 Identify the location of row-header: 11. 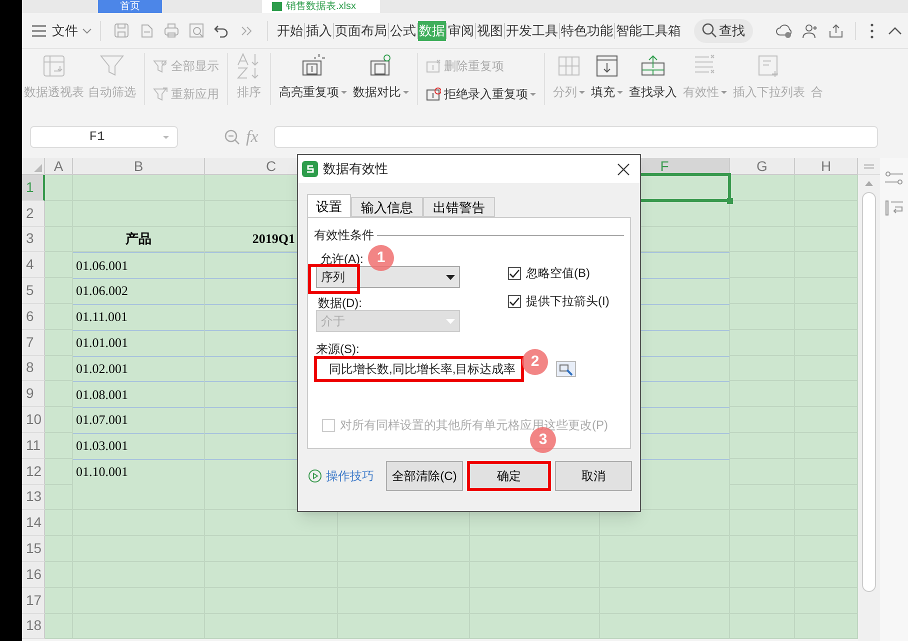
(33, 445).